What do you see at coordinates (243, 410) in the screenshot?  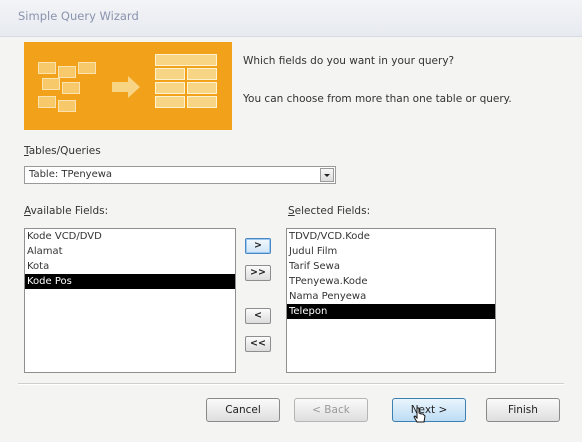 I see `cancel-button: Cancel` at bounding box center [243, 410].